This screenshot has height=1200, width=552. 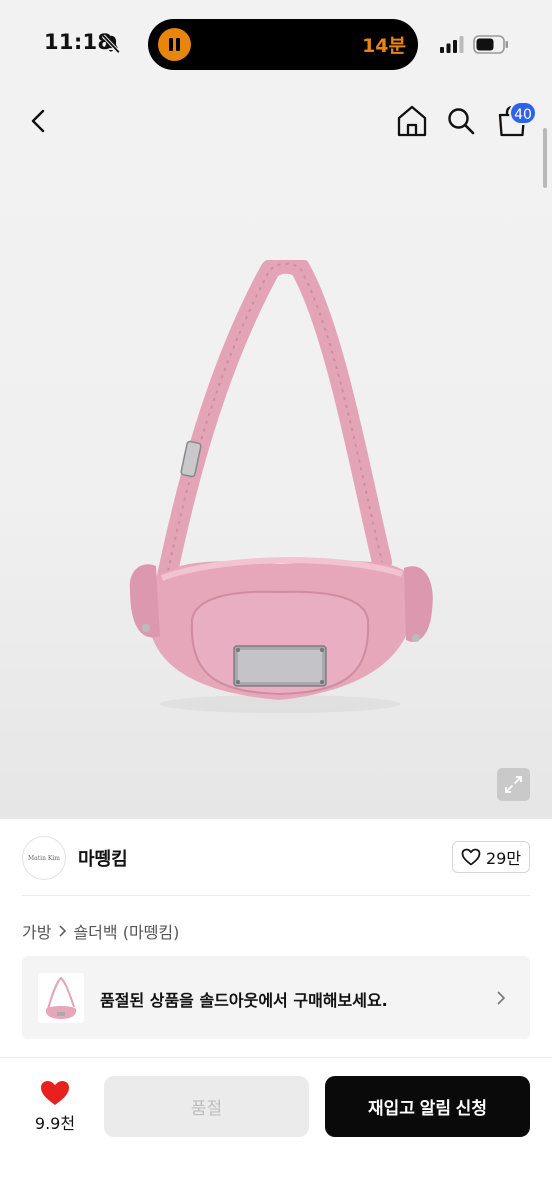 I want to click on breadcrumb-subcategory: 숄더백 (마뗑킴), so click(x=126, y=931).